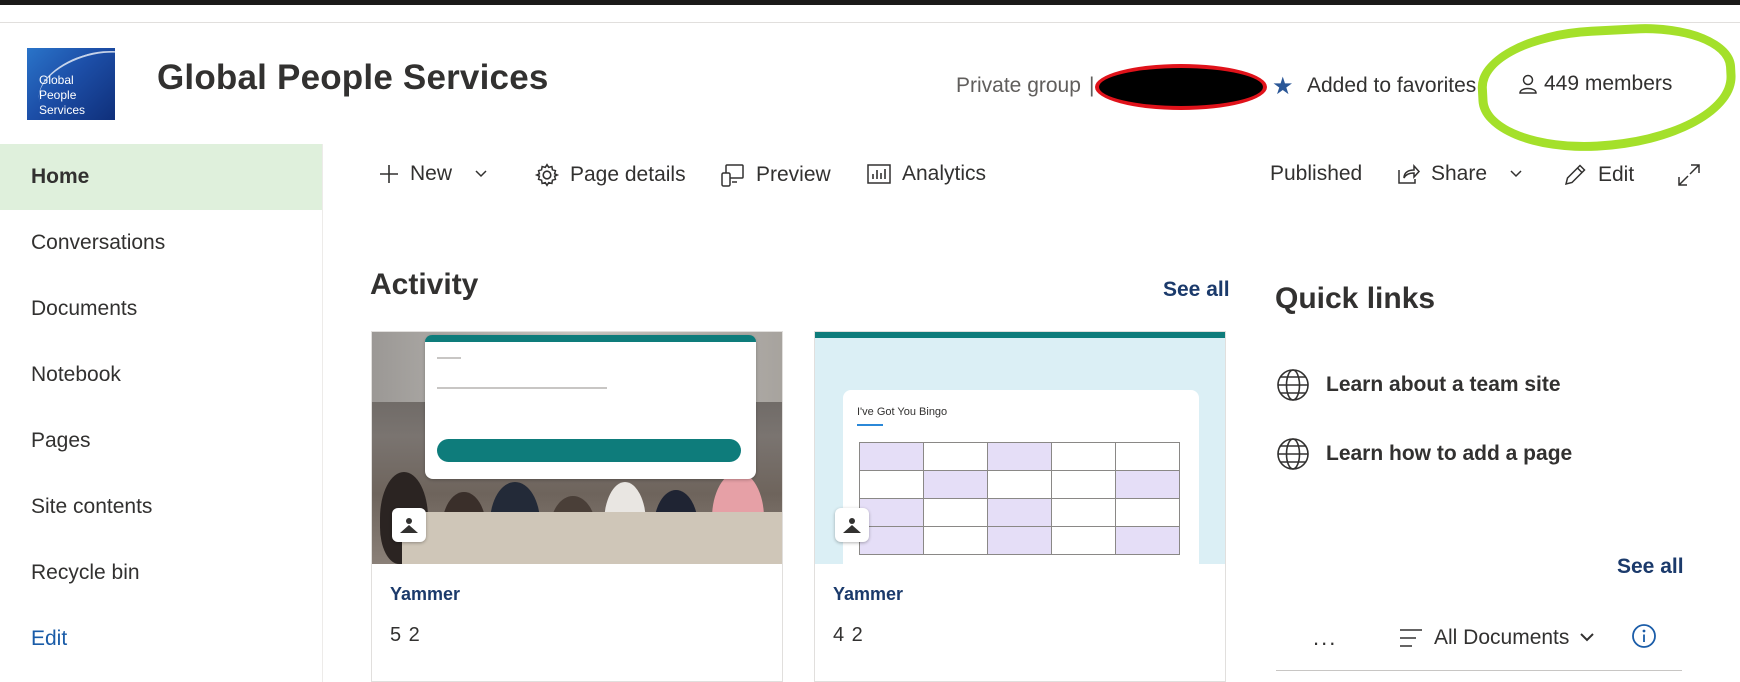 This screenshot has width=1740, height=682. Describe the element at coordinates (1449, 453) in the screenshot. I see `quick-link-label: Learn how to add a page` at that location.